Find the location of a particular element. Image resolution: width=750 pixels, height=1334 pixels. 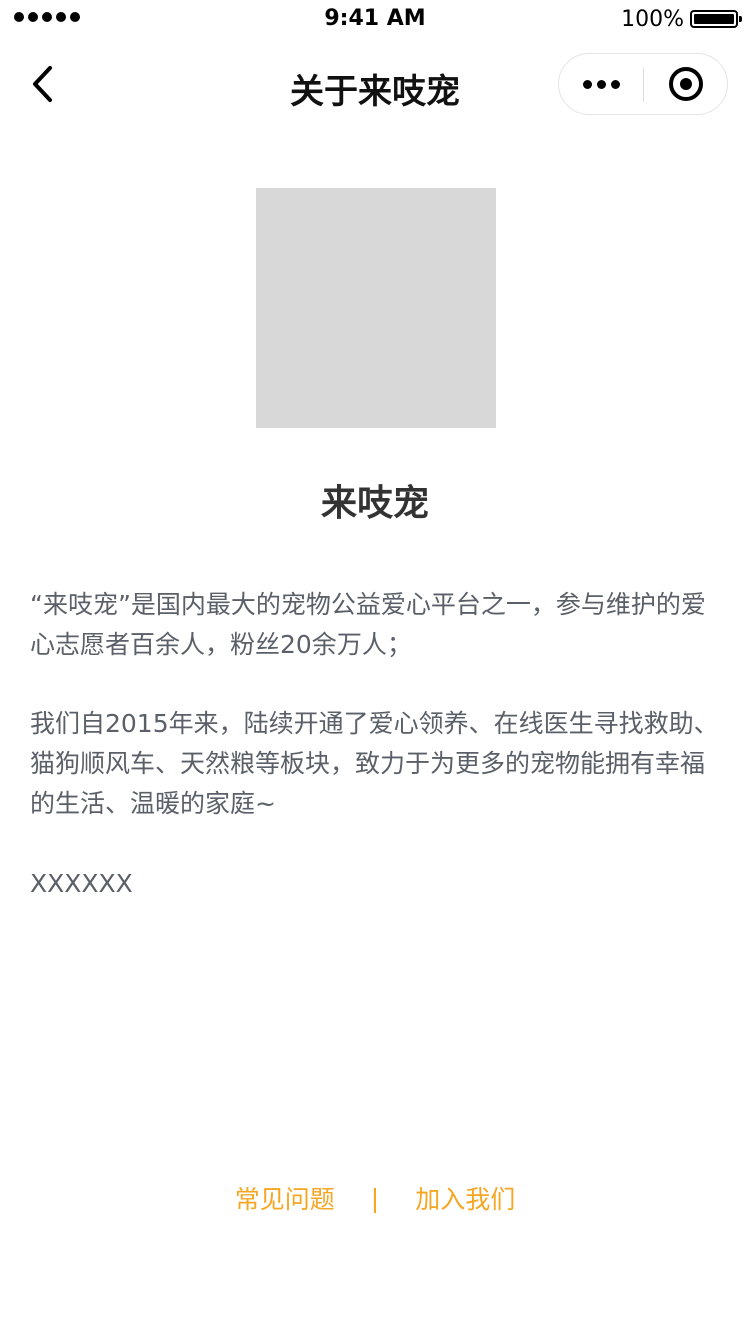

battery-percent: 100% is located at coordinates (652, 19).